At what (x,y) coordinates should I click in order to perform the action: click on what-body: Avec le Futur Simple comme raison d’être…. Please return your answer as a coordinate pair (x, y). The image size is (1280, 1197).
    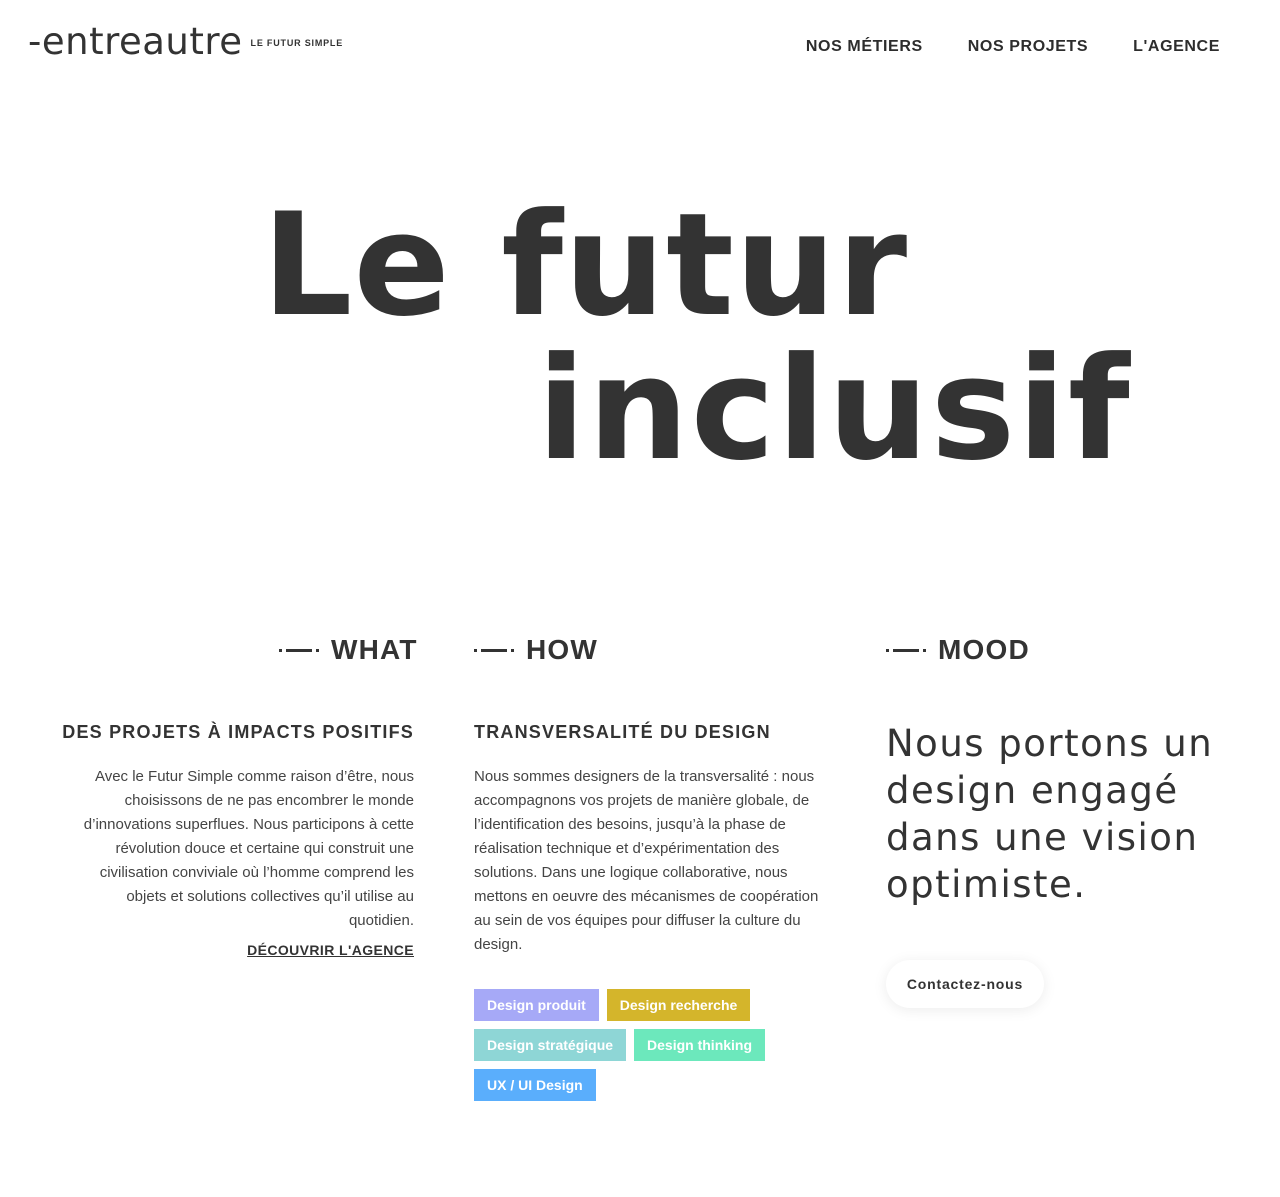
    Looking at the image, I should click on (248, 848).